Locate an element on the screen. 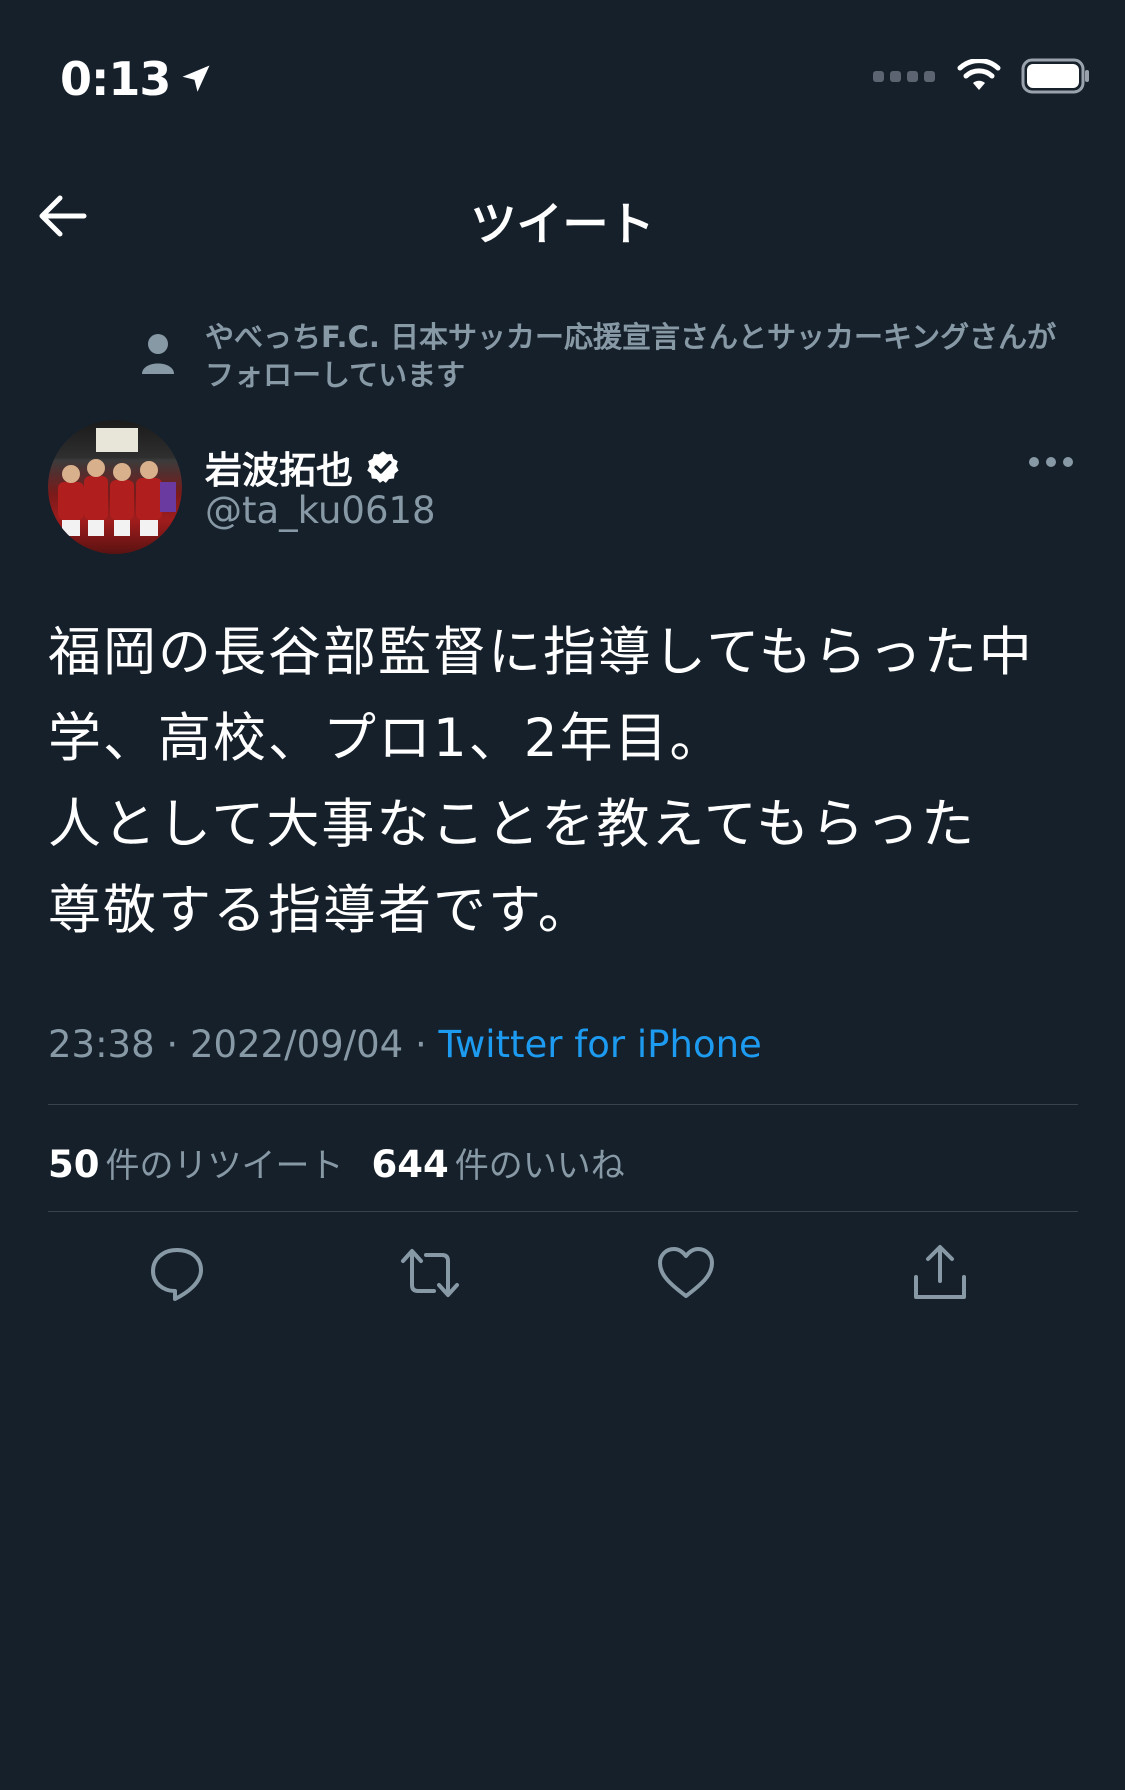 This screenshot has height=1790, width=1125. like-icon is located at coordinates (686, 1273).